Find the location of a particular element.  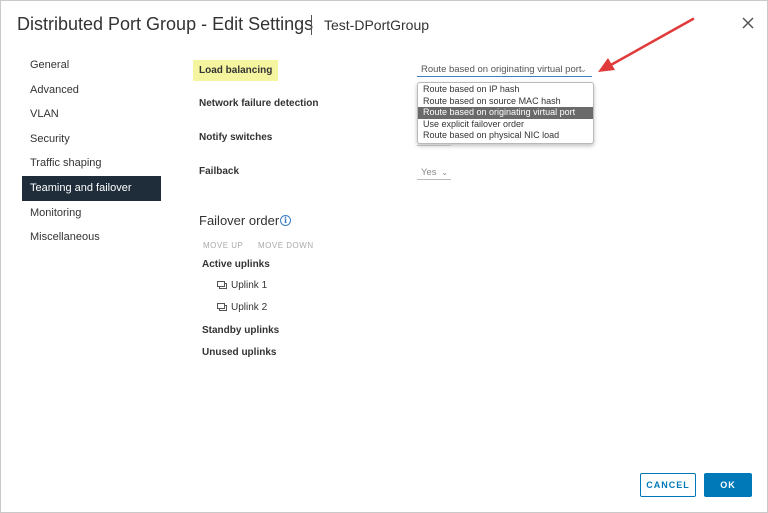

uplink-row: Uplink 1 is located at coordinates (242, 285).